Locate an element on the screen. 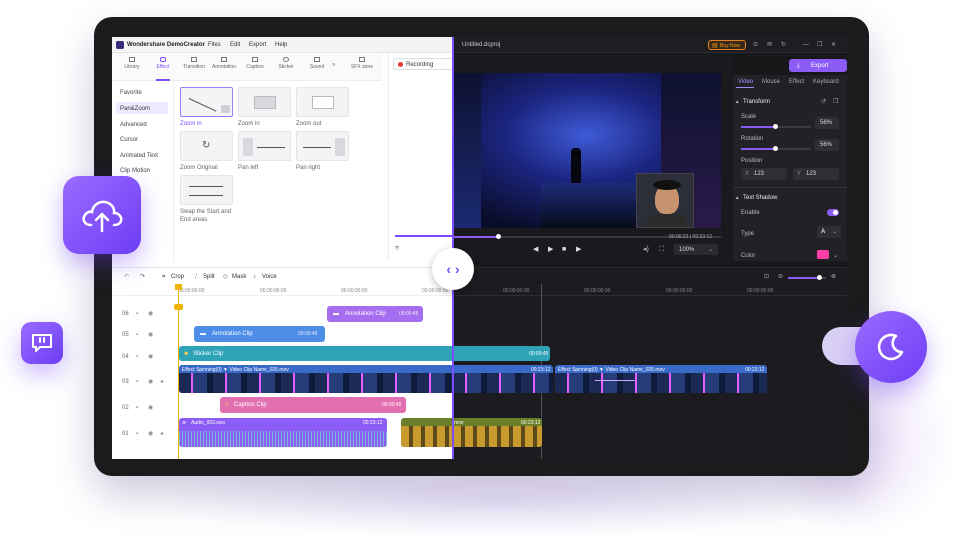  play-icon: ▶ is located at coordinates (550, 250).